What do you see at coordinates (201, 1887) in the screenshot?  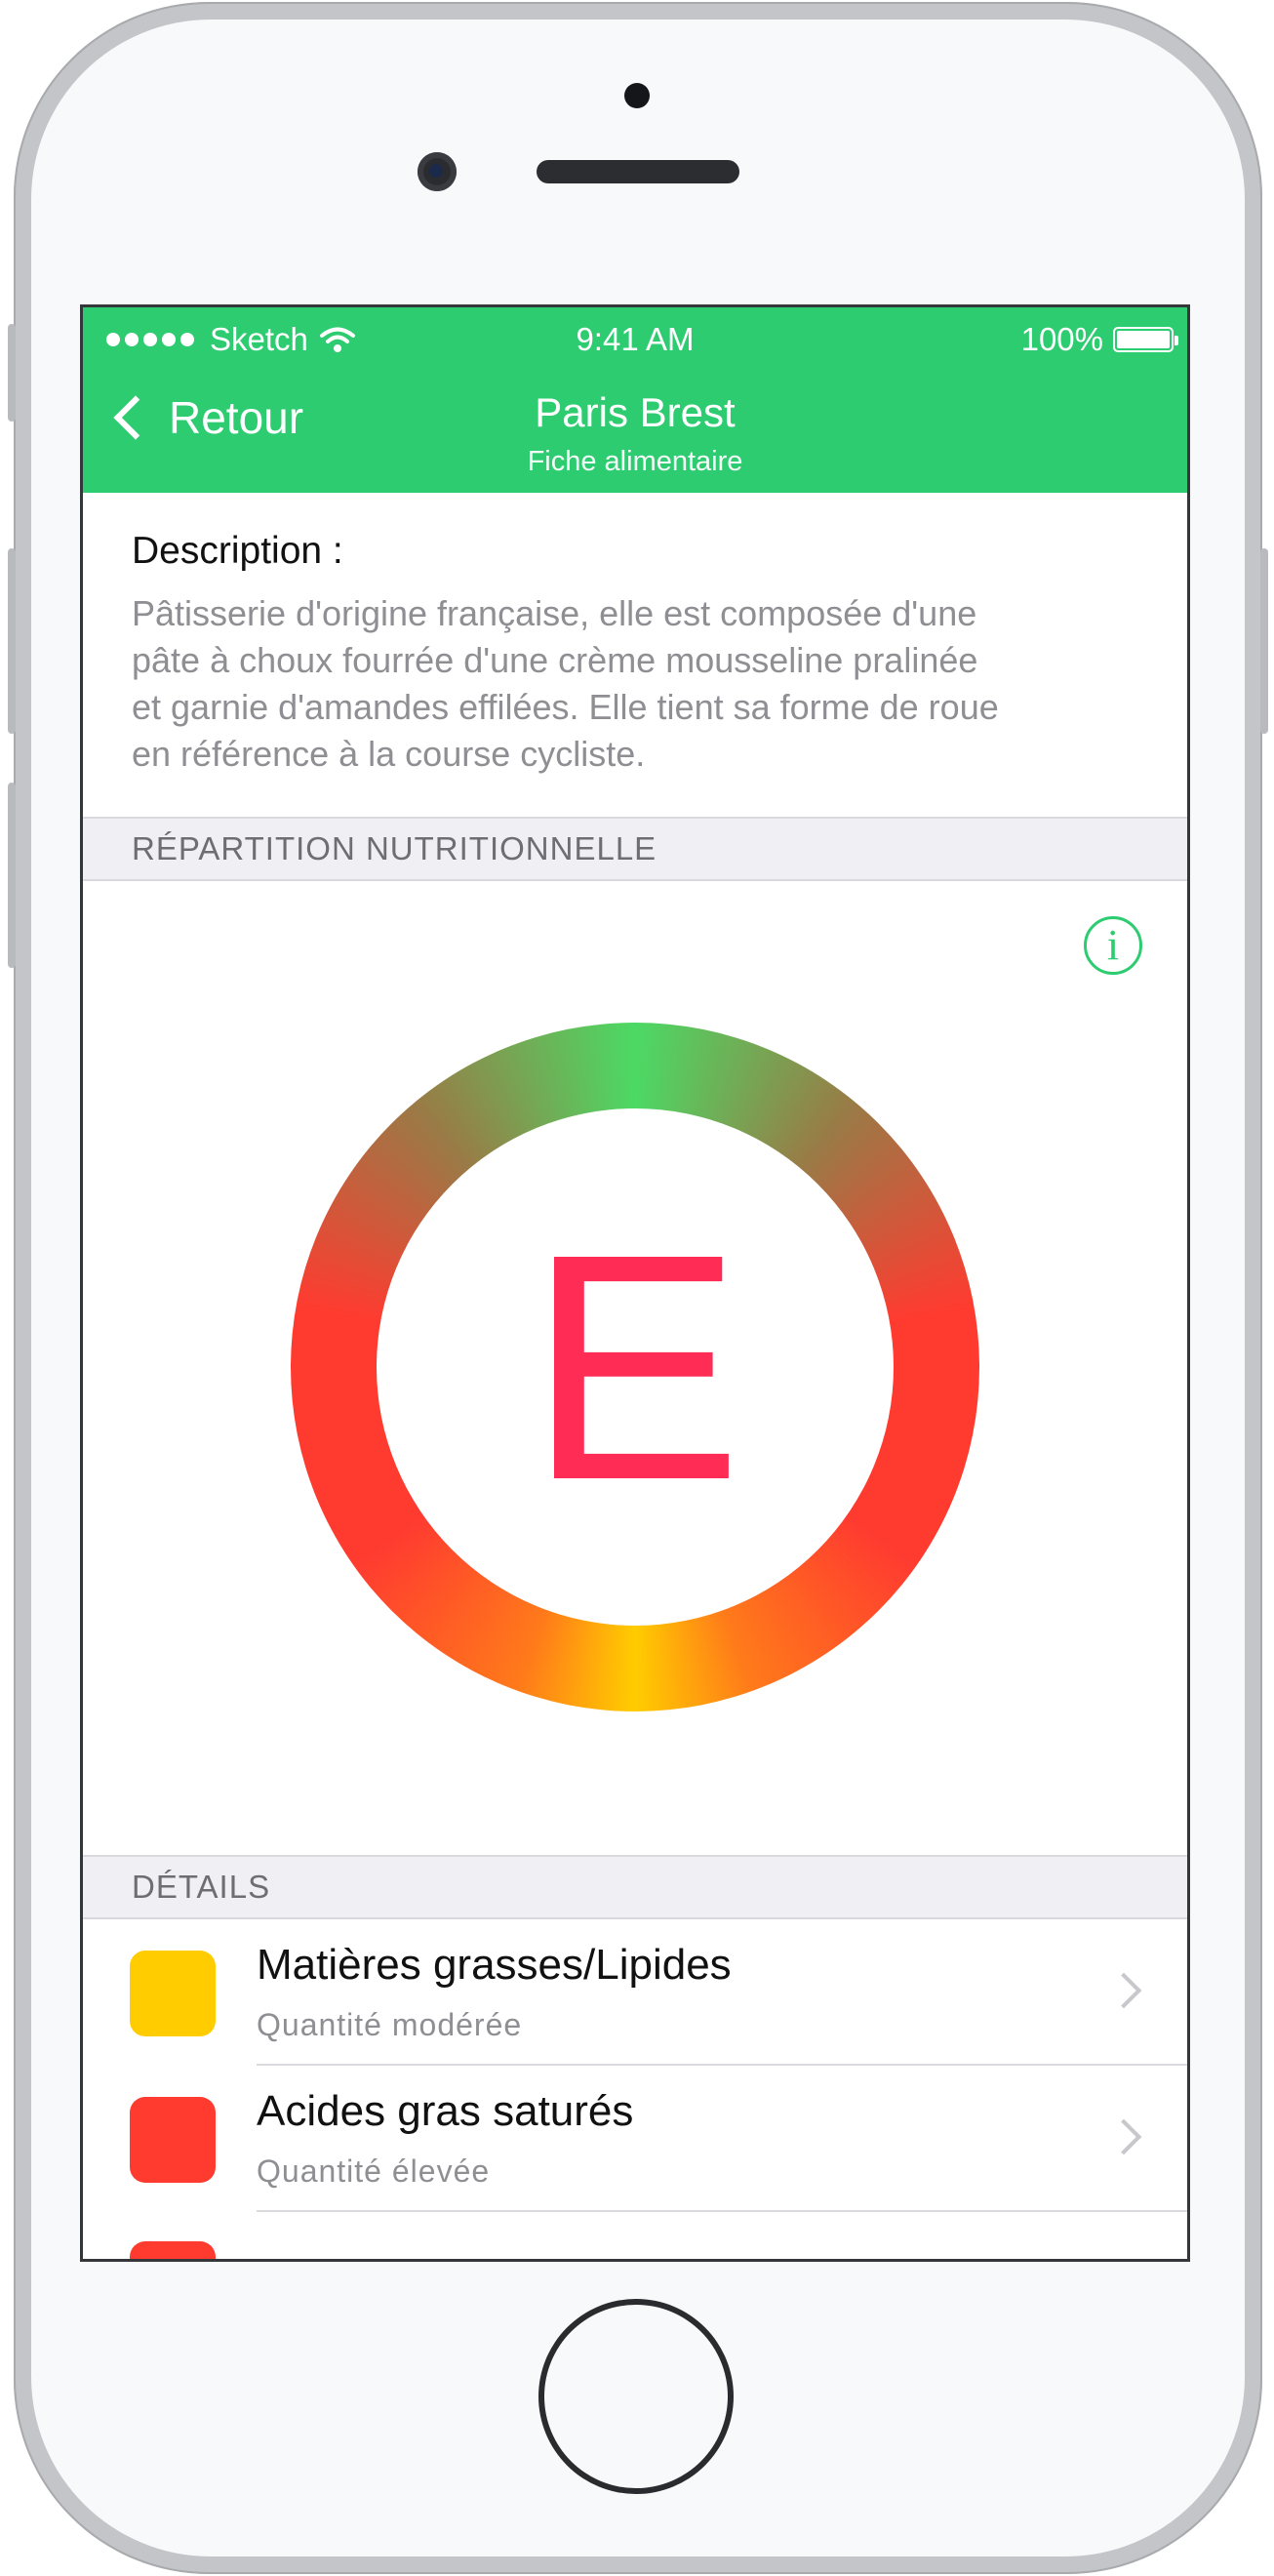 I see `section-header-label: DÉTAILS` at bounding box center [201, 1887].